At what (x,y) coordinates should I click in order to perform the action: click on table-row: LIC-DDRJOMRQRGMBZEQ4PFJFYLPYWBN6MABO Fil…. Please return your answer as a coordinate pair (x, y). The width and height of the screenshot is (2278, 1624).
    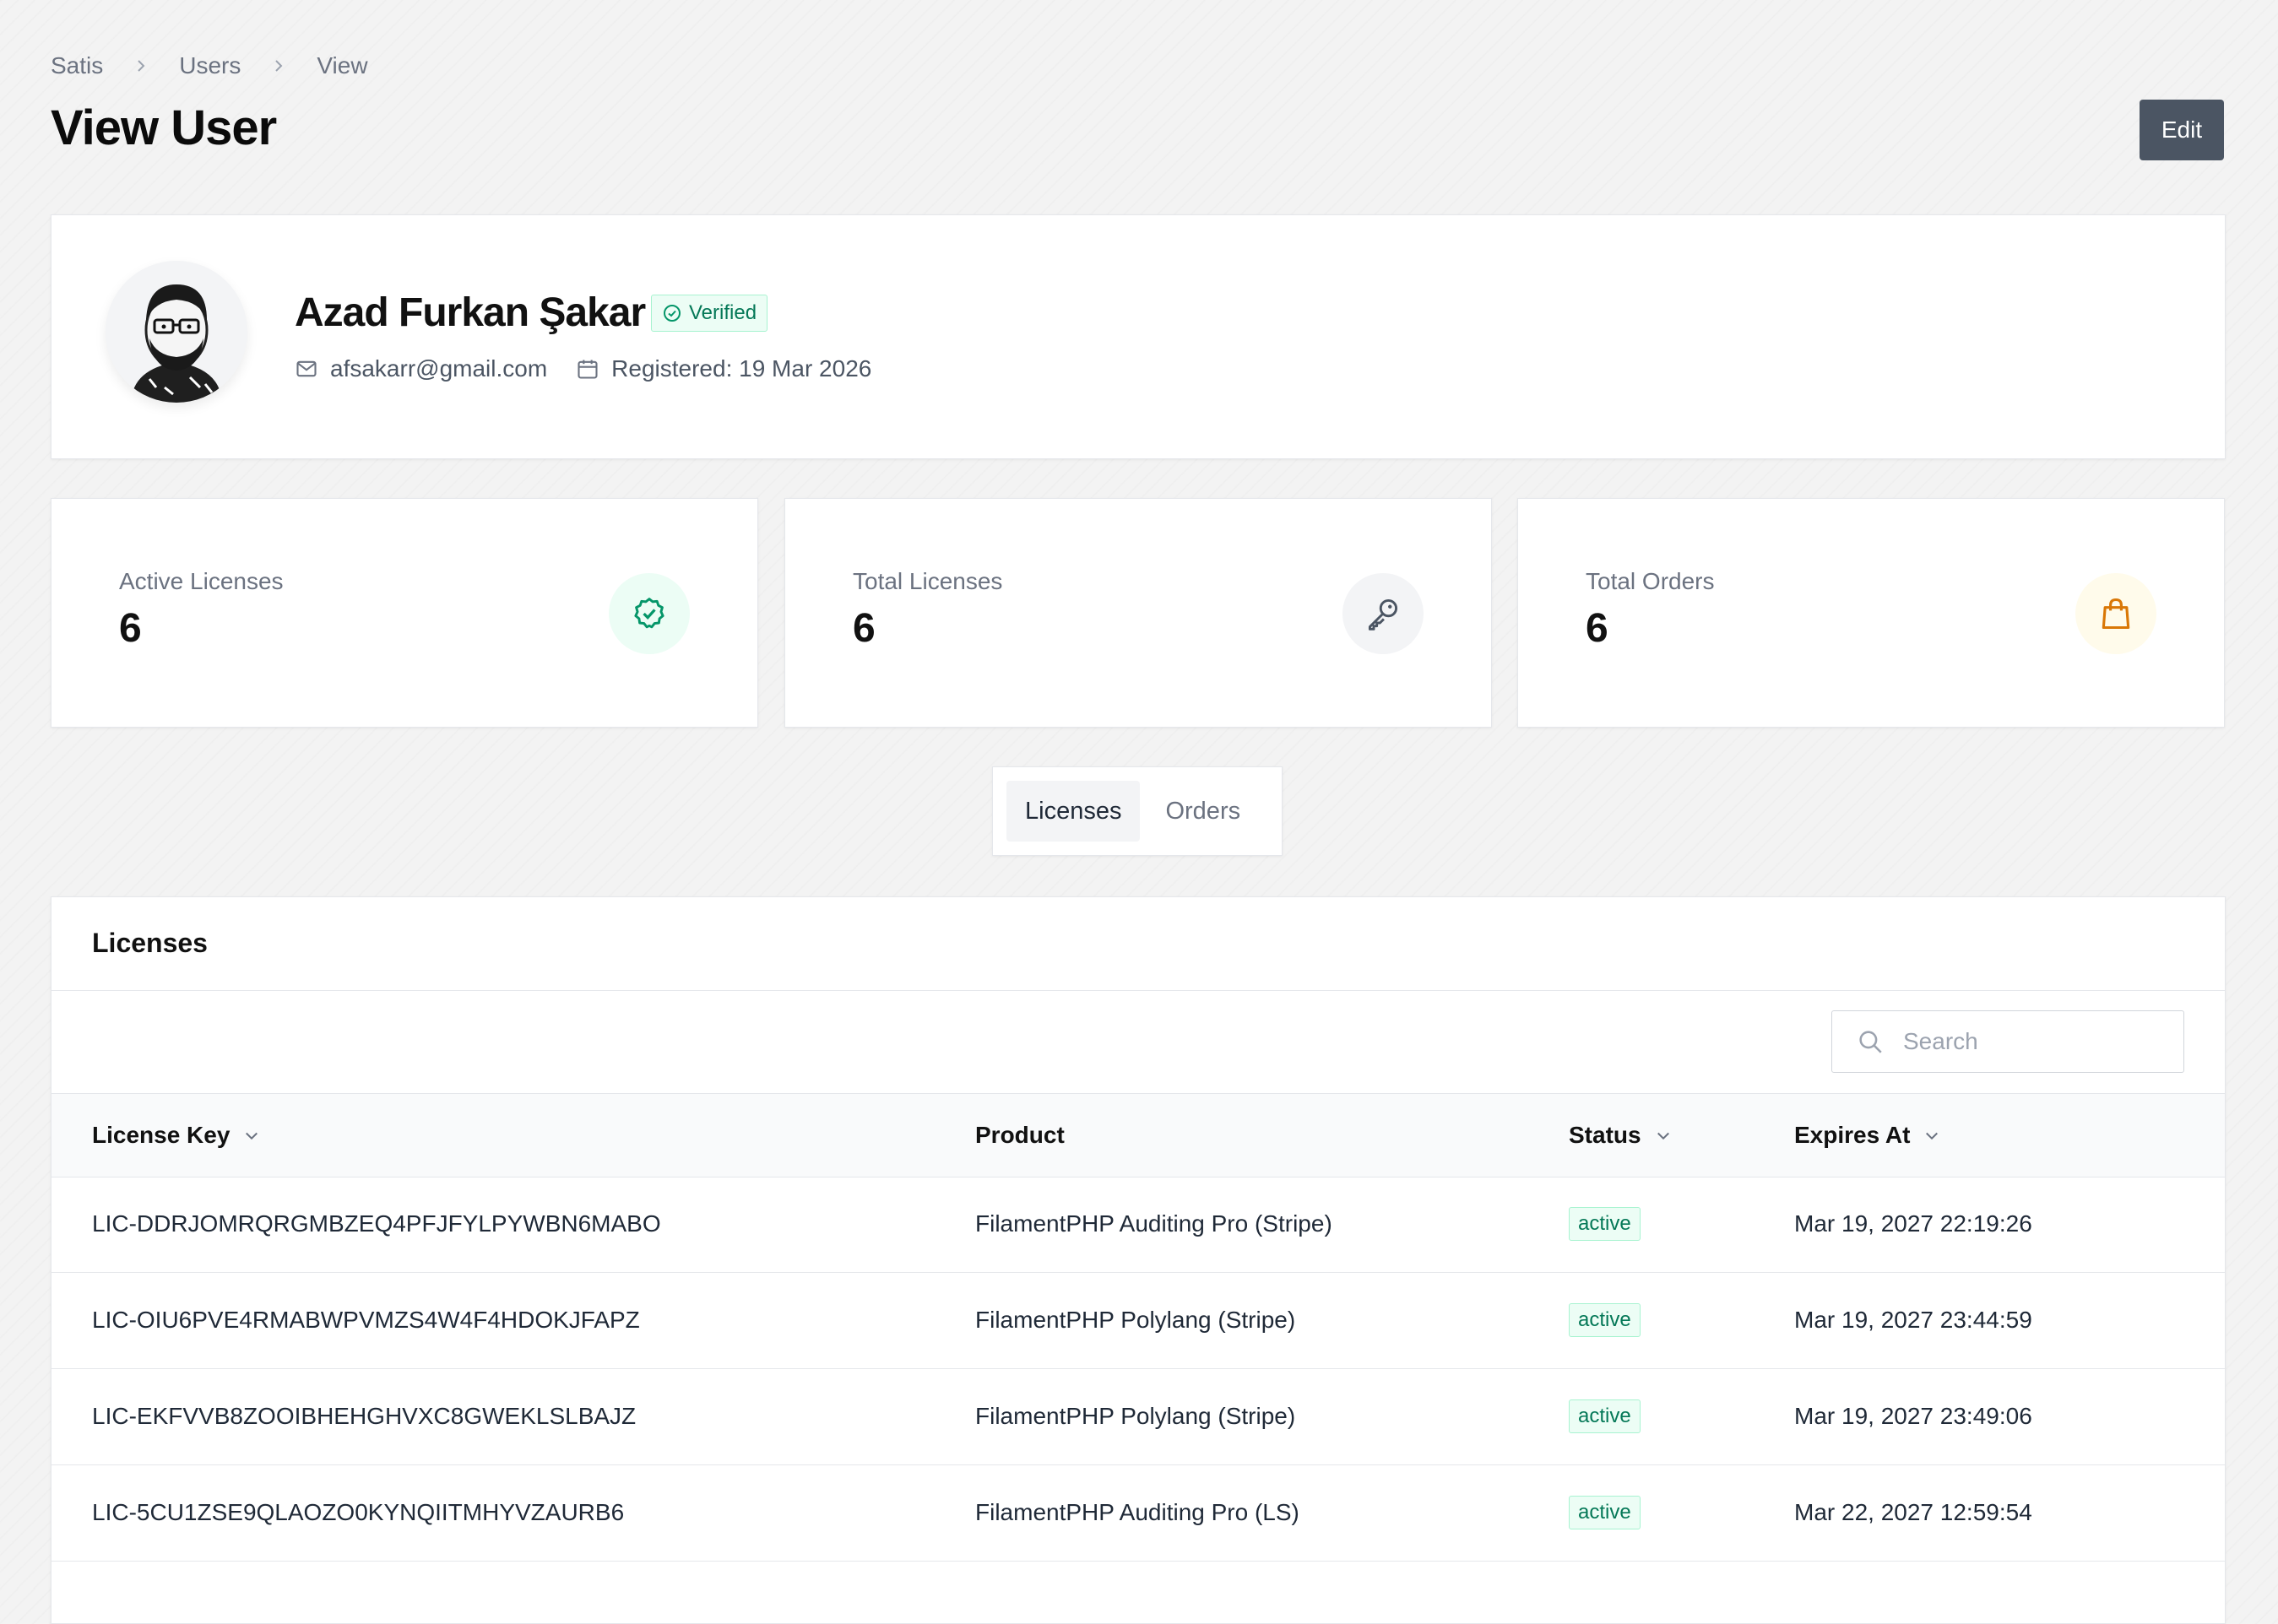
    Looking at the image, I should click on (1138, 1224).